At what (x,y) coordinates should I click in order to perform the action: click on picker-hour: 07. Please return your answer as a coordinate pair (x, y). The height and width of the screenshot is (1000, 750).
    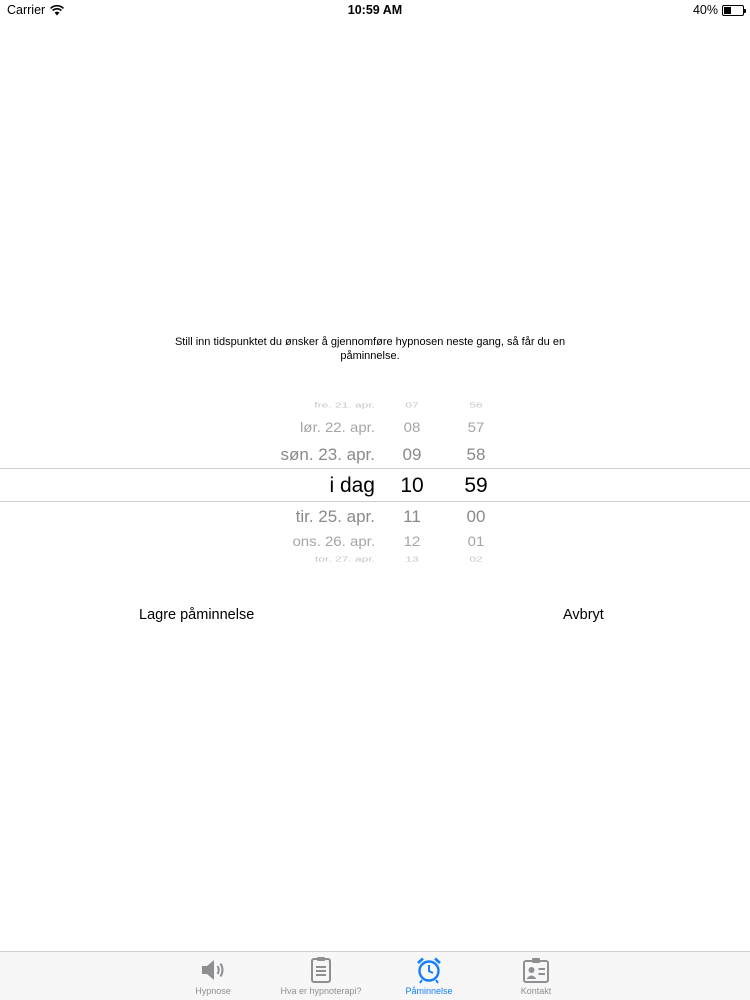
    Looking at the image, I should click on (412, 405).